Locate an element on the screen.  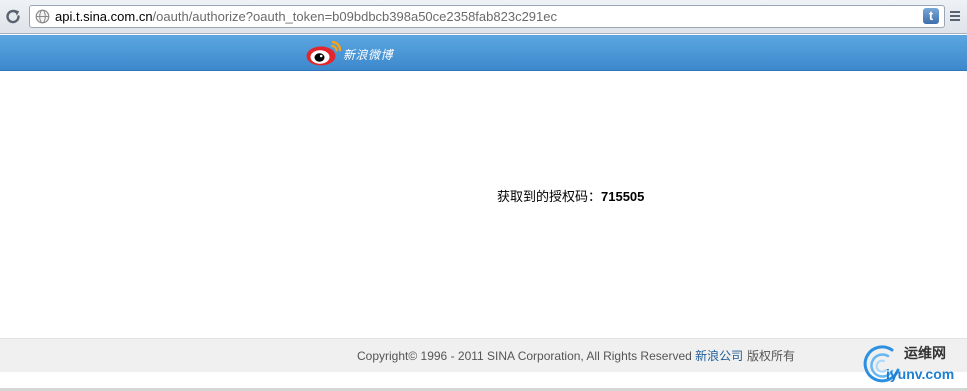
reload-icon is located at coordinates (13, 17).